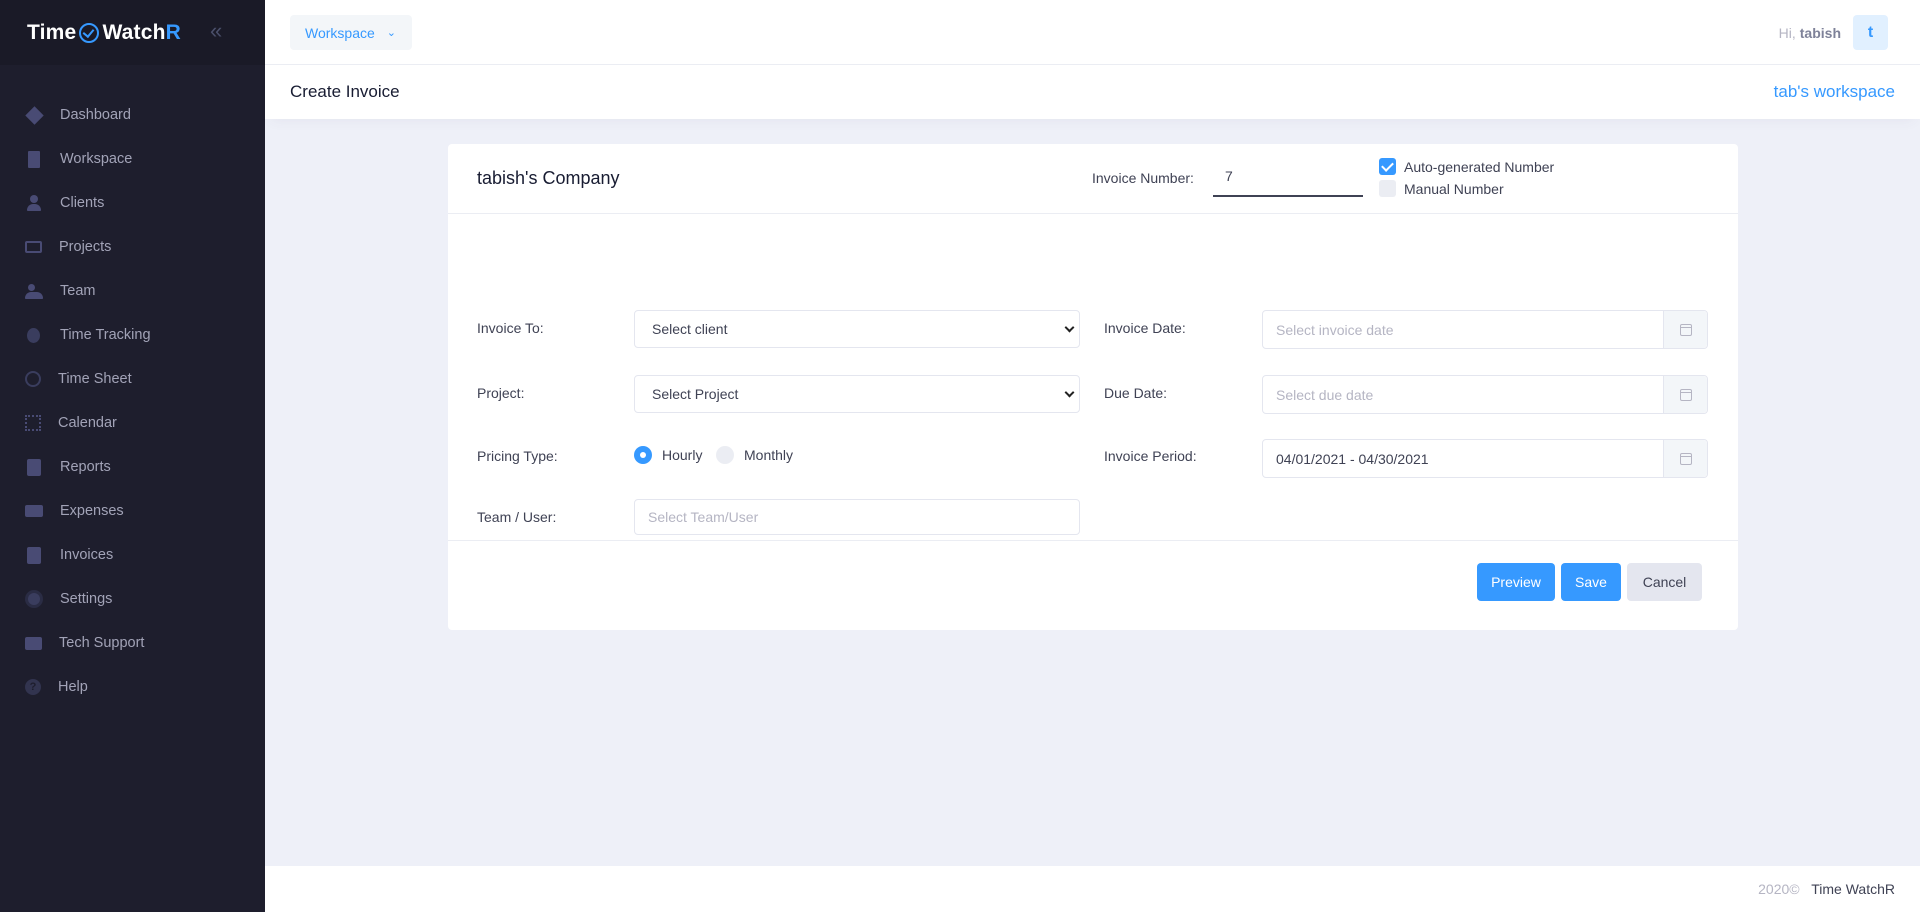 Image resolution: width=1920 pixels, height=912 pixels. Describe the element at coordinates (1834, 92) in the screenshot. I see `workspace-link: tab's workspace` at that location.